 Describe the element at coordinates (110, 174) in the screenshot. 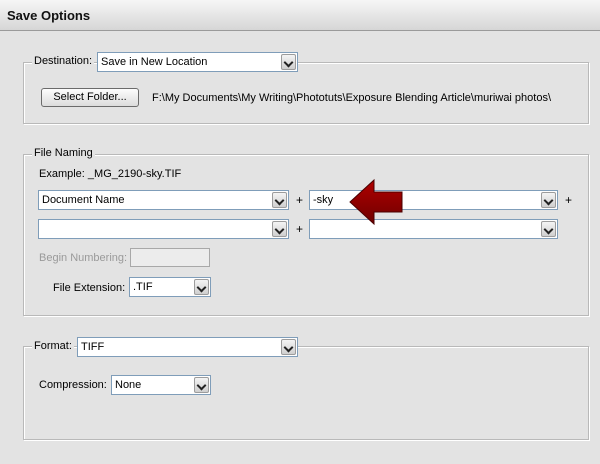

I see `file-naming-example: Example: _MG_2190-sky.TIF` at that location.